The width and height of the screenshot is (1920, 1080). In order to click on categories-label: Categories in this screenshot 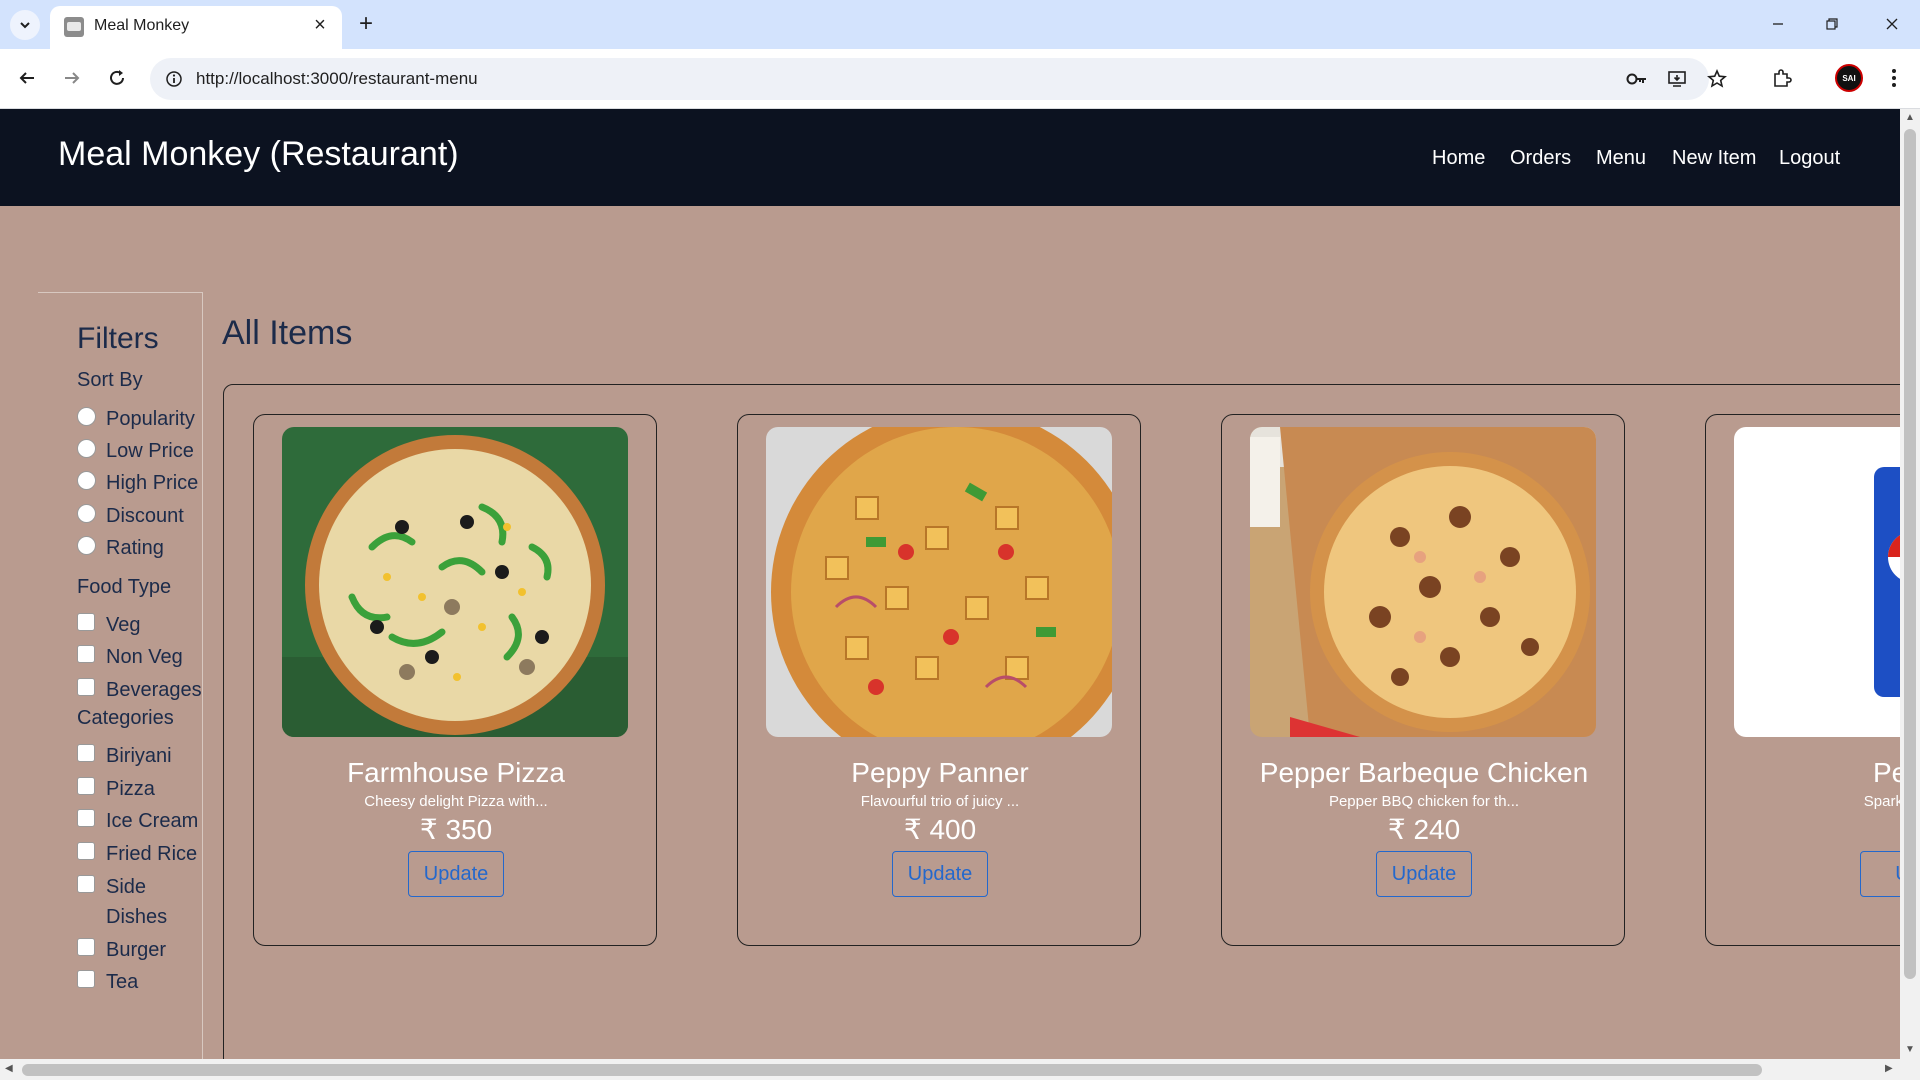, I will do `click(125, 718)`.